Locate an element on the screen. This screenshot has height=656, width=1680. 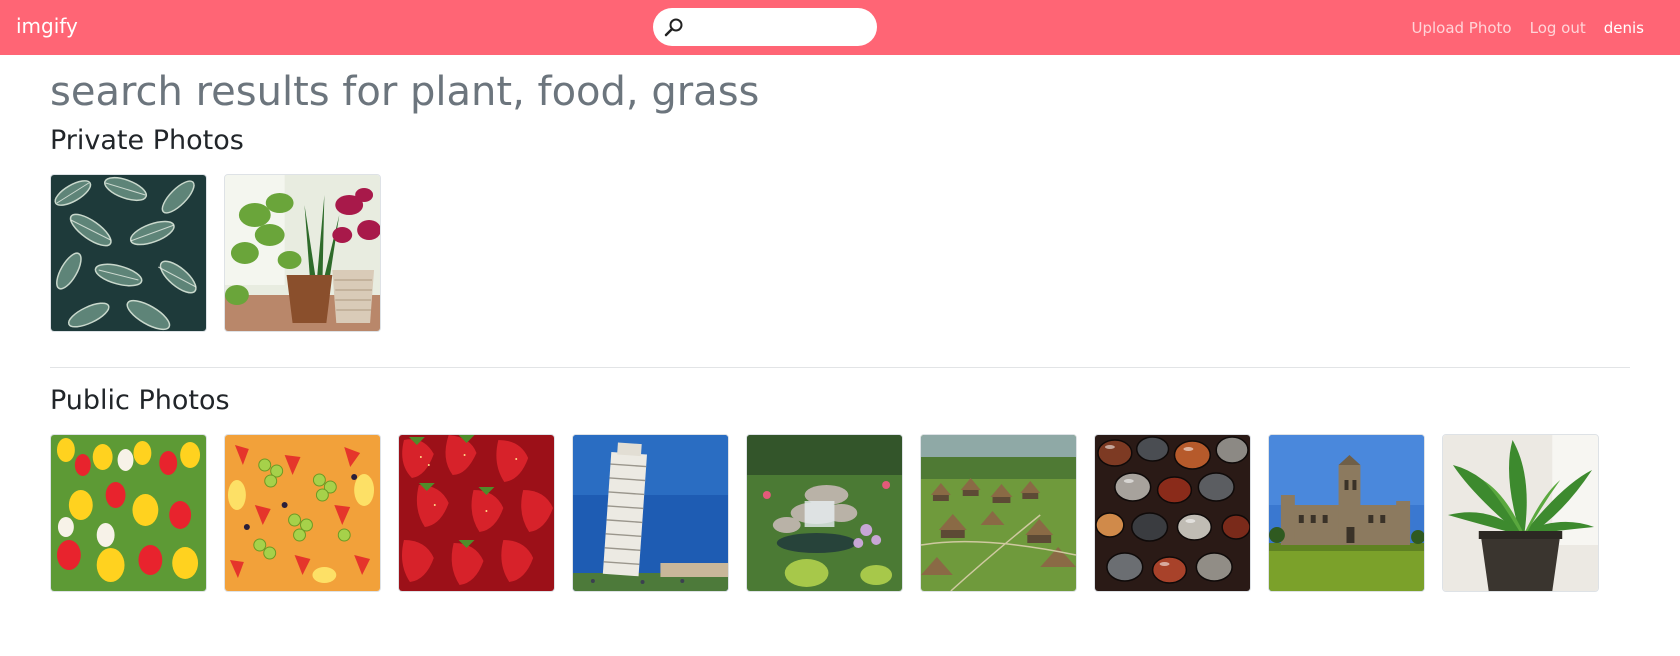
navbar: imgify Upload Photo Log out denis is located at coordinates (840, 27).